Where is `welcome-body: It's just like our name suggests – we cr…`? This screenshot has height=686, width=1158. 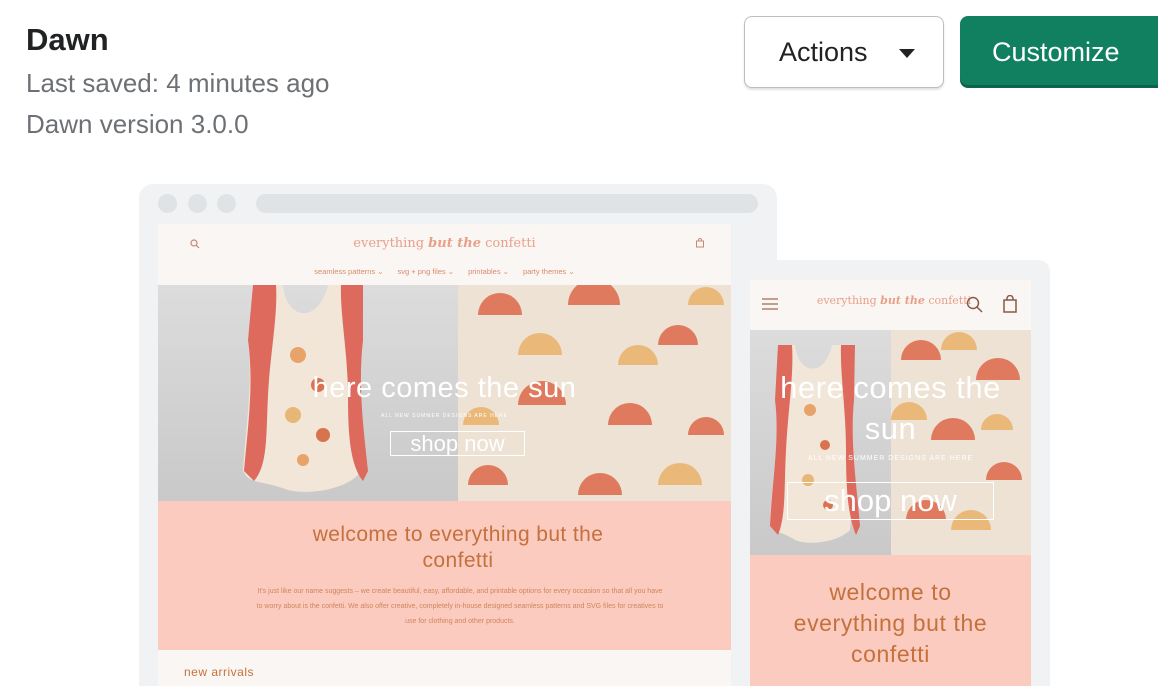 welcome-body: It's just like our name suggests – we cr… is located at coordinates (460, 606).